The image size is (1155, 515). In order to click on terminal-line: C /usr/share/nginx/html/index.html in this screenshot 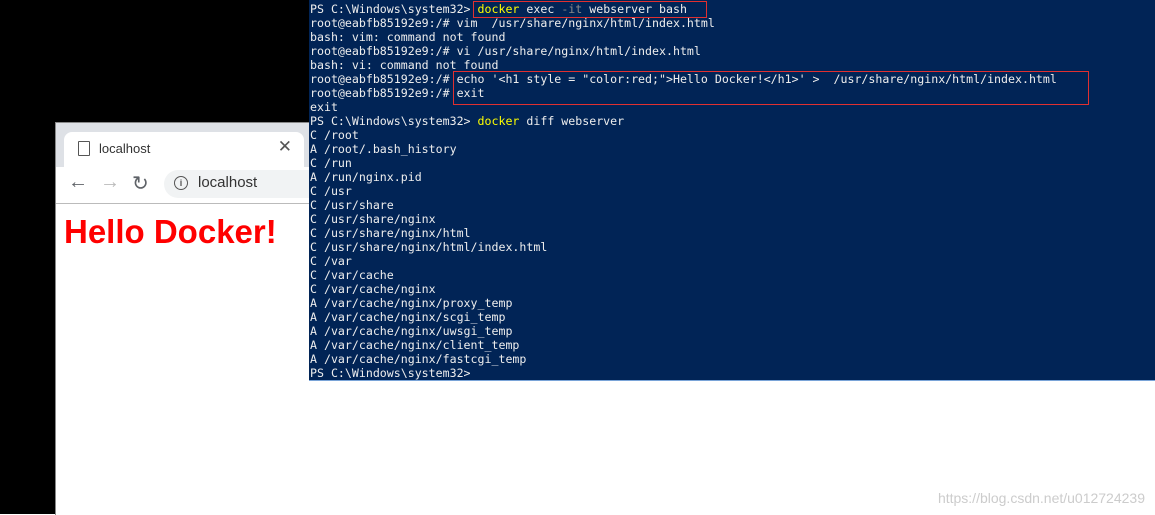, I will do `click(429, 247)`.